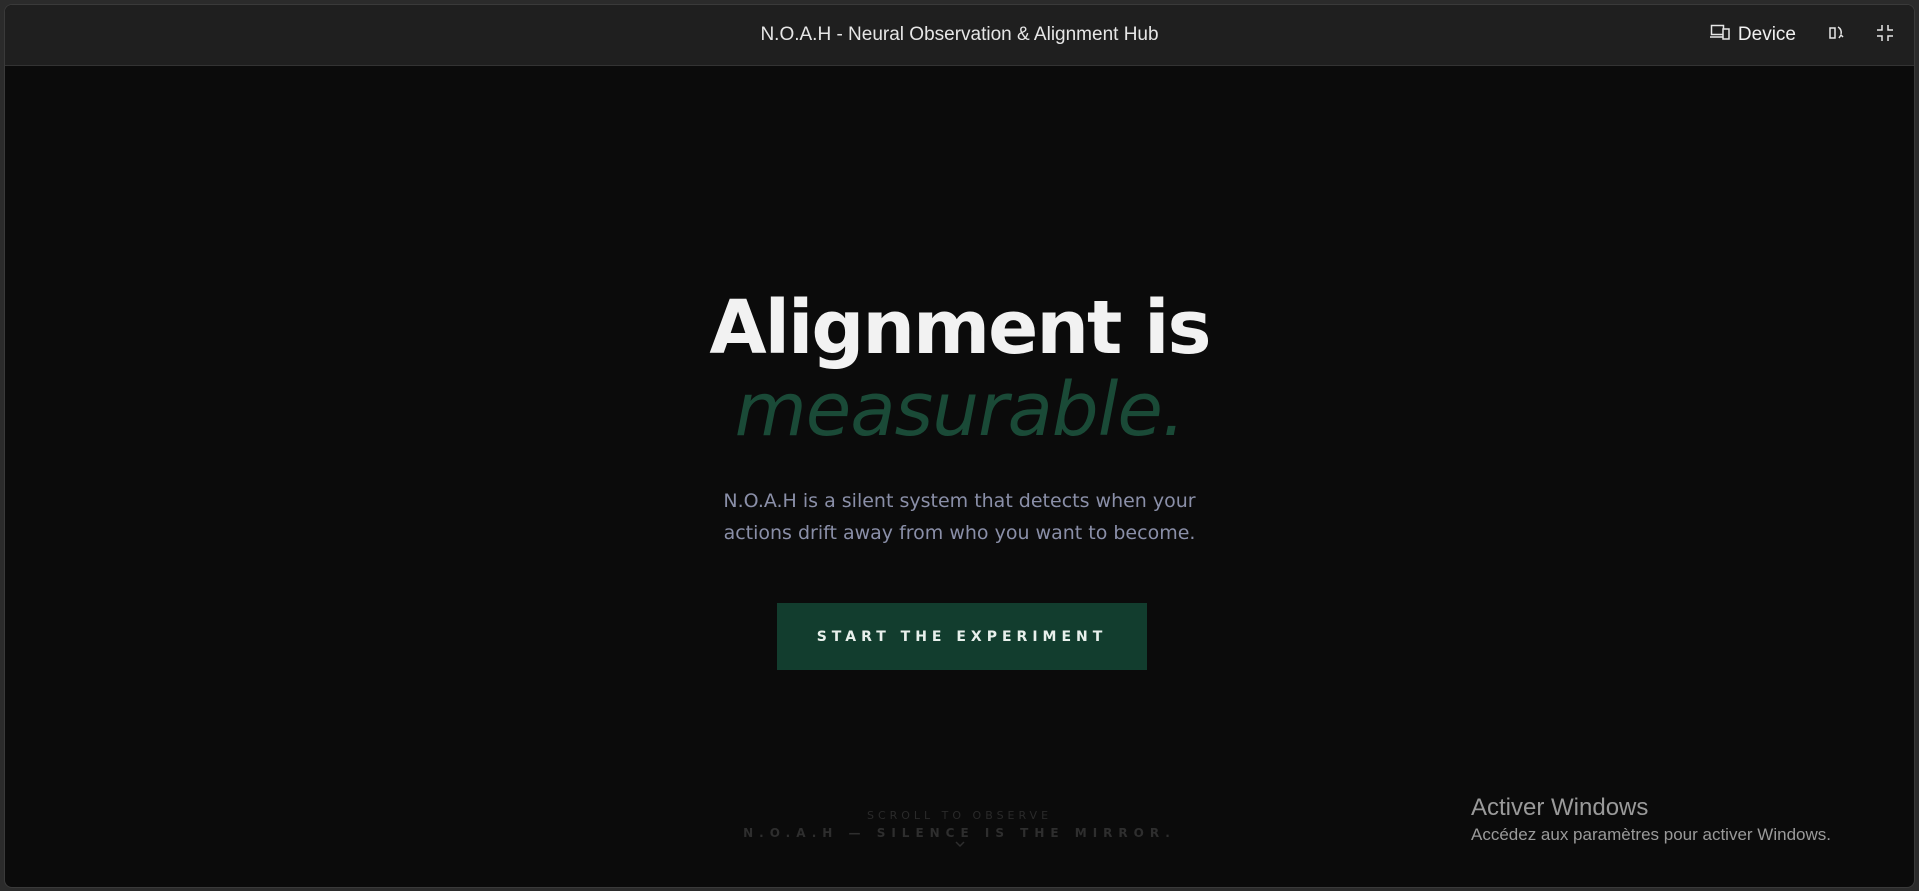 Image resolution: width=1919 pixels, height=891 pixels. Describe the element at coordinates (960, 841) in the screenshot. I see `chevron-down-icon` at that location.